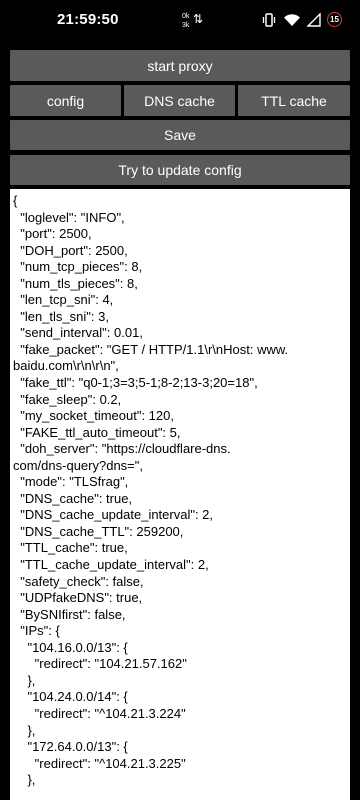 The height and width of the screenshot is (800, 360). Describe the element at coordinates (186, 16) in the screenshot. I see `network-speed-up: 0k` at that location.